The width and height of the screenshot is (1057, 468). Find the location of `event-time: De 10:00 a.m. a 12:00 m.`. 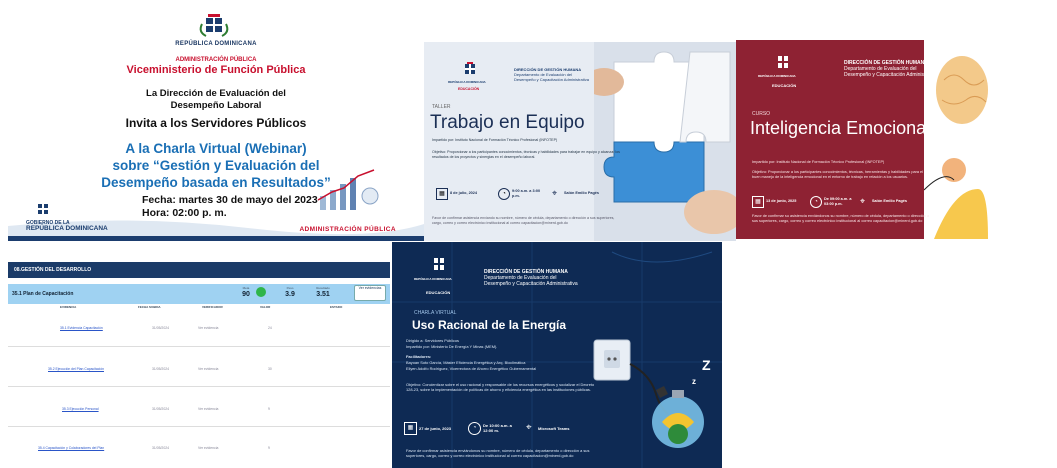

event-time: De 10:00 a.m. a 12:00 m. is located at coordinates (497, 428).